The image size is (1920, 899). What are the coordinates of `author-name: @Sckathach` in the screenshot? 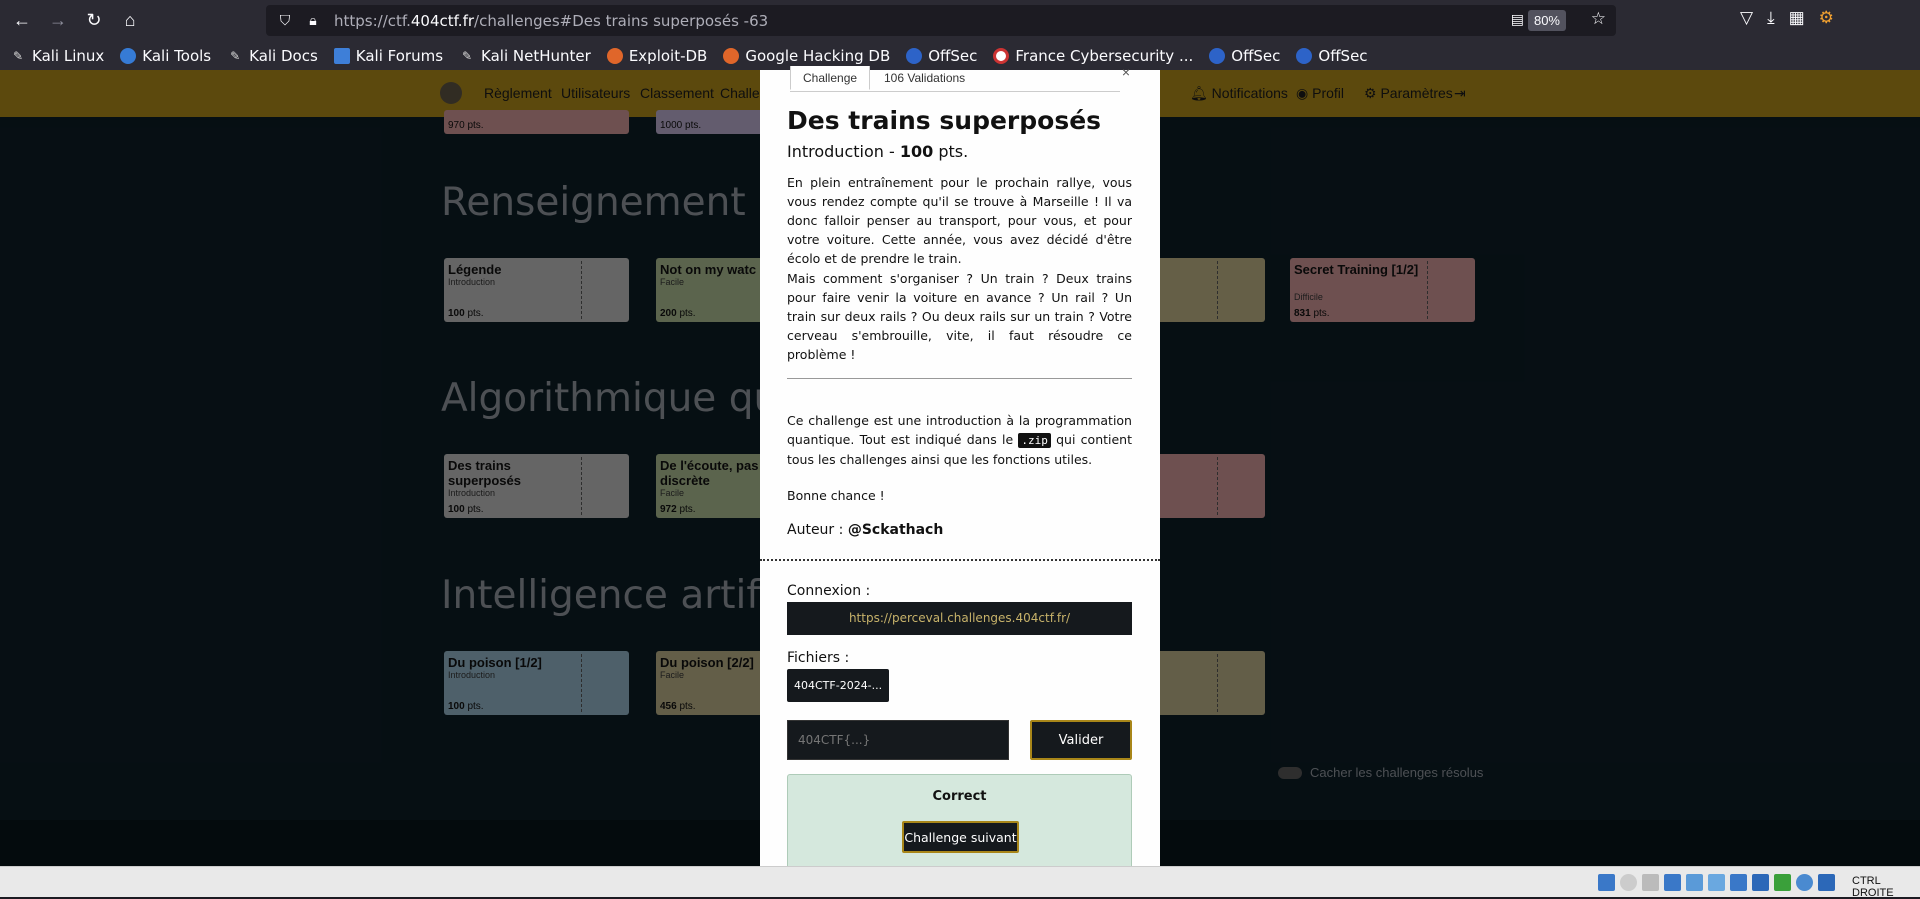 It's located at (895, 530).